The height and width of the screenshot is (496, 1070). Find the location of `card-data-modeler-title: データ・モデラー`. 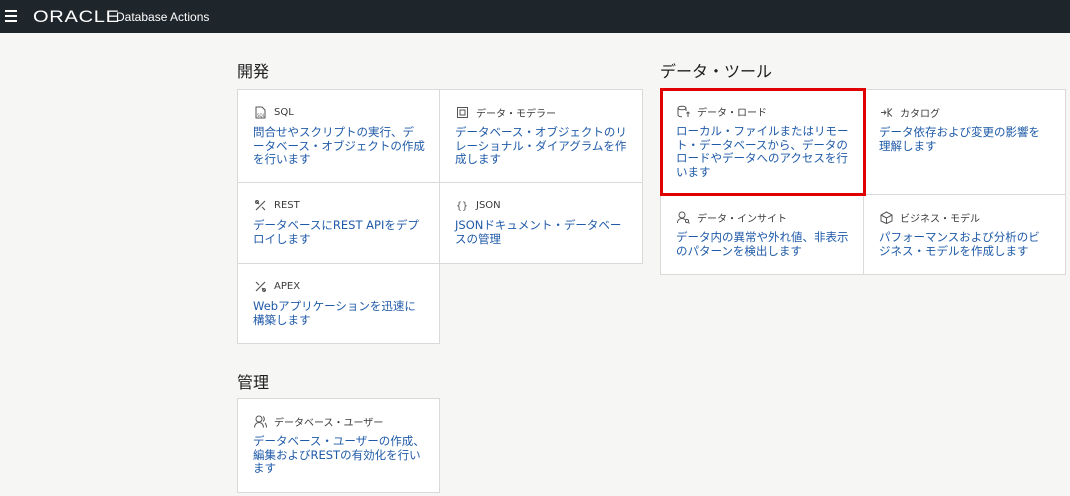

card-data-modeler-title: データ・モデラー is located at coordinates (516, 114).